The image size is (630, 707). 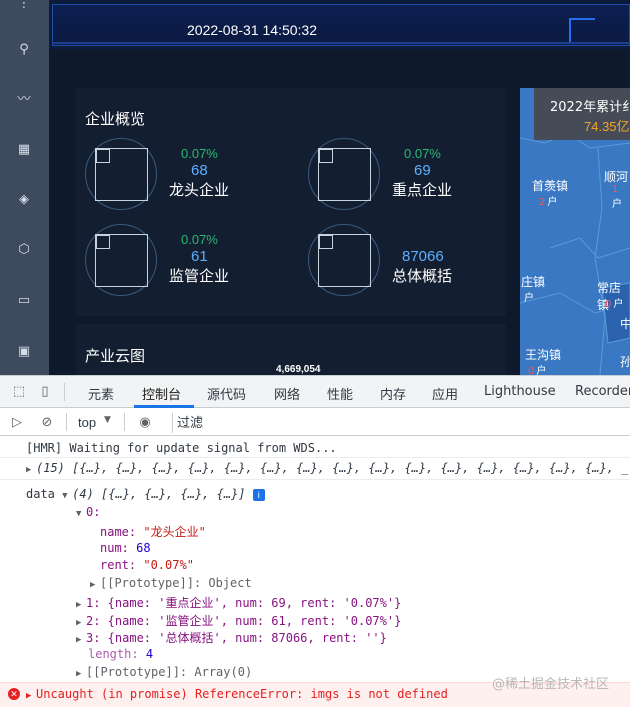 What do you see at coordinates (550, 185) in the screenshot?
I see `map-town-label: 首羡镇` at bounding box center [550, 185].